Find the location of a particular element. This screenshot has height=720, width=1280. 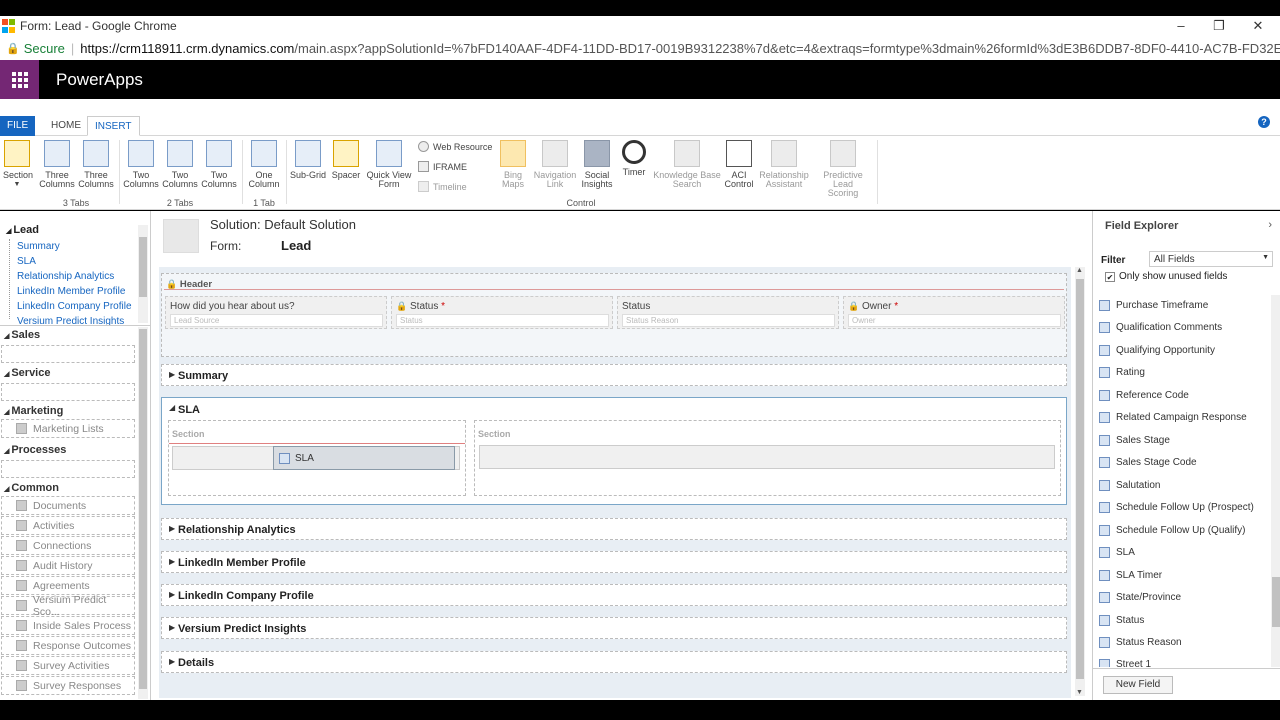

field-item: SLA is located at coordinates (1117, 552).